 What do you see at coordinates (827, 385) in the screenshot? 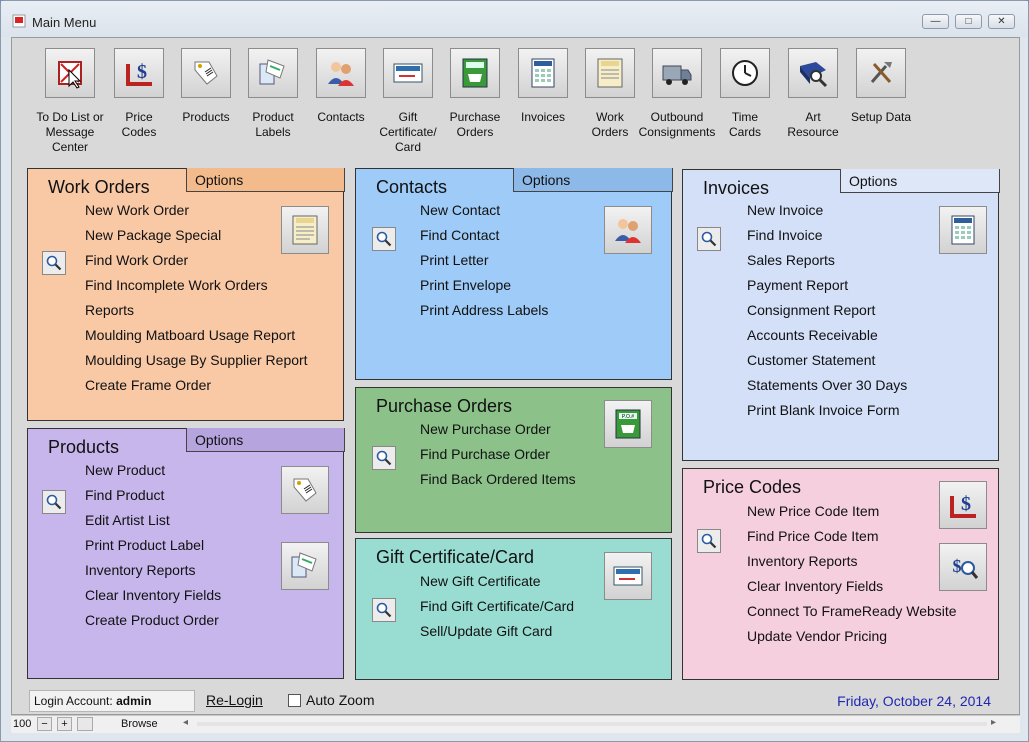
I see `invoices-link: Statements Over 30 Days` at bounding box center [827, 385].